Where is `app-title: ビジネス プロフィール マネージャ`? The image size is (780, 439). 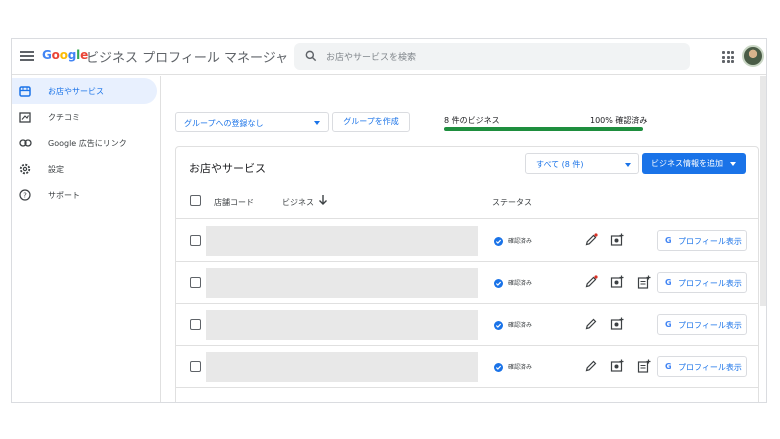
app-title: ビジネス プロフィール マネージャ is located at coordinates (187, 58).